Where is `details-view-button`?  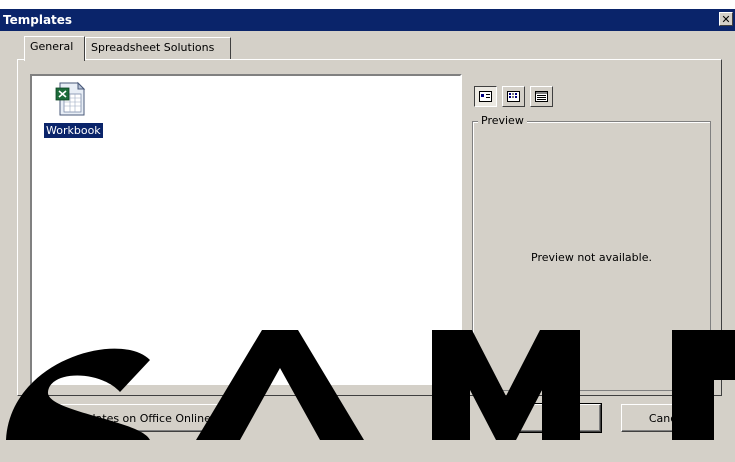
details-view-button is located at coordinates (541, 96).